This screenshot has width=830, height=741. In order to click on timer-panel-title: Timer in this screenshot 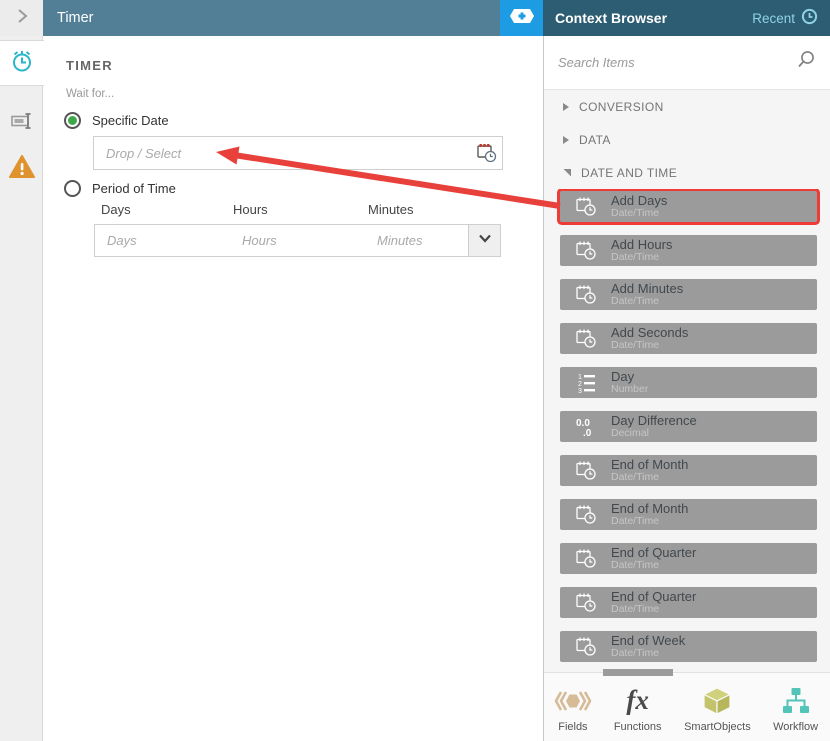, I will do `click(271, 18)`.